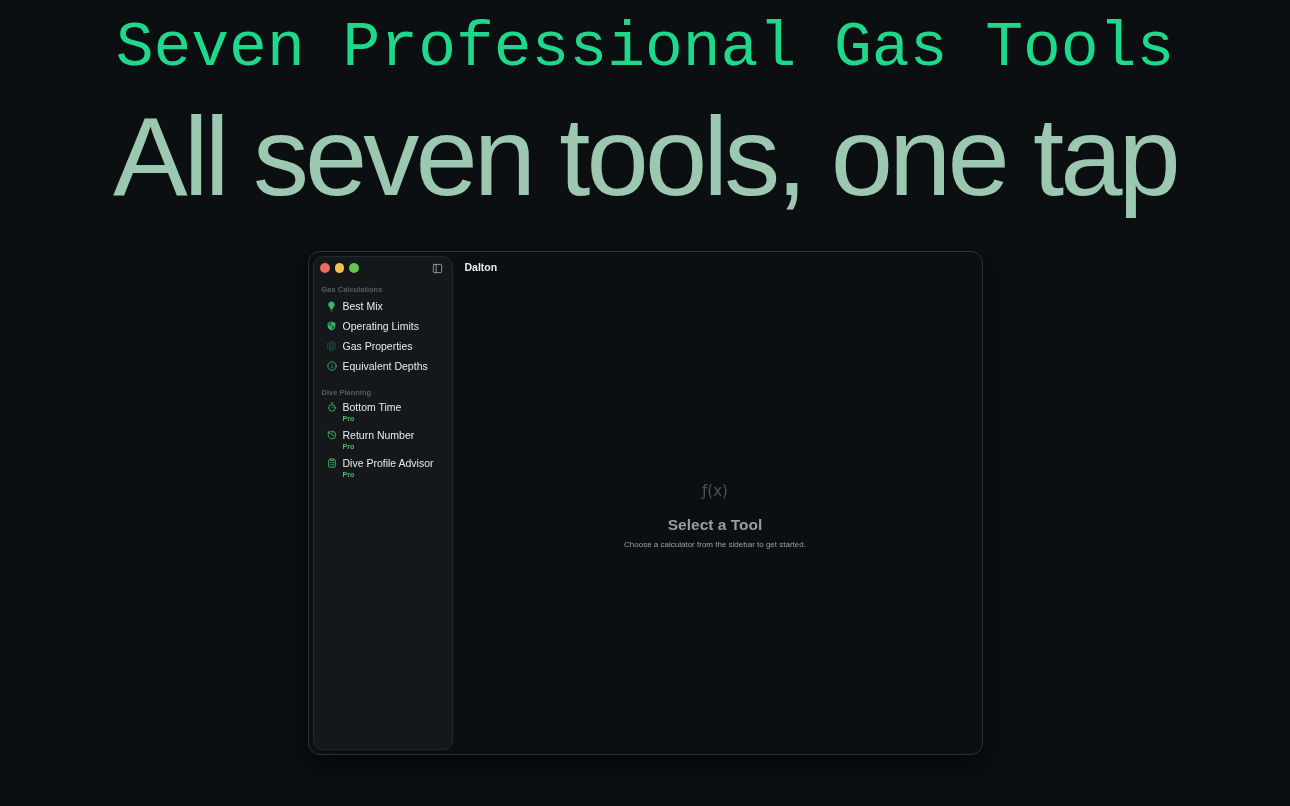 This screenshot has height=806, width=1290. I want to click on sidebar-item: Best Mix, so click(382, 309).